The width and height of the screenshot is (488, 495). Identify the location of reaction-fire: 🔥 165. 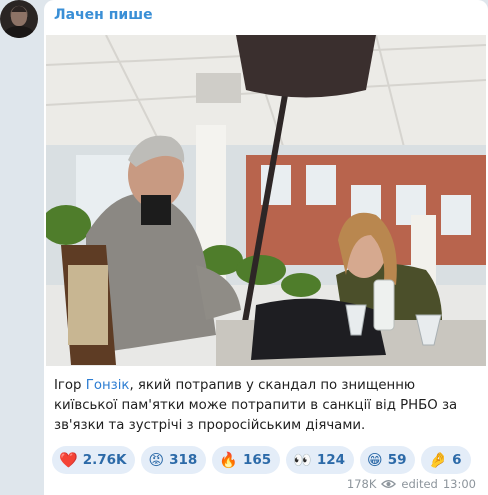
(246, 460).